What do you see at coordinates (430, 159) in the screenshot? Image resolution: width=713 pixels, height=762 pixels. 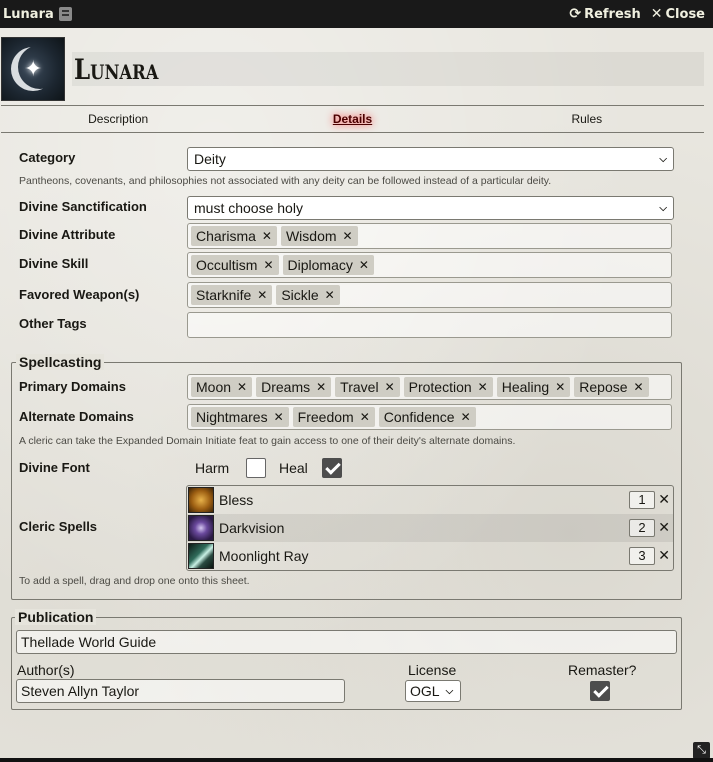 I see `category-select: Deity ⌵` at bounding box center [430, 159].